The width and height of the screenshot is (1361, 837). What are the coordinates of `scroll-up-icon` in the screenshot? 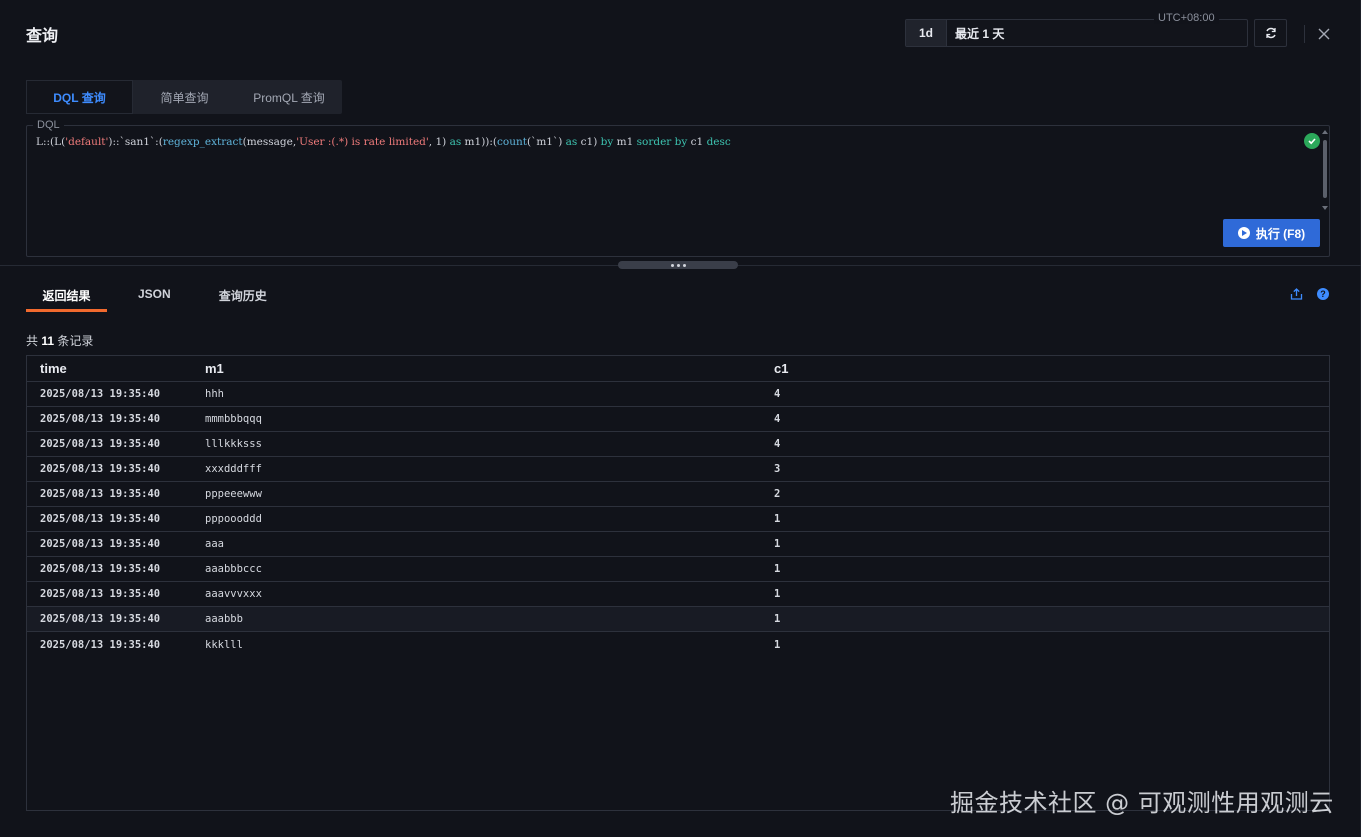 It's located at (1325, 132).